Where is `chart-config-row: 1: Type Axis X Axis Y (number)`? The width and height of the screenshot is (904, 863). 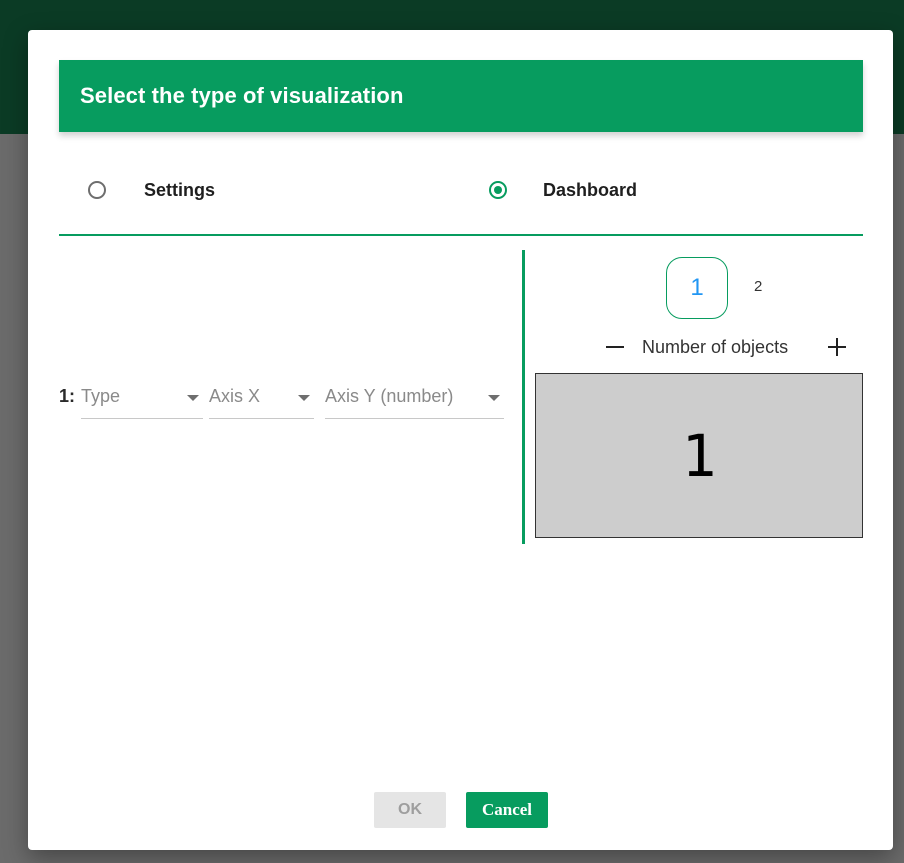
chart-config-row: 1: Type Axis X Axis Y (number) is located at coordinates (284, 399).